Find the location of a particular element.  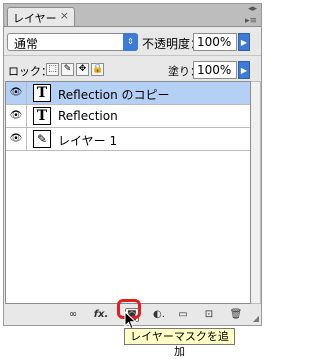

lock-position-icon: ✥ is located at coordinates (82, 69).